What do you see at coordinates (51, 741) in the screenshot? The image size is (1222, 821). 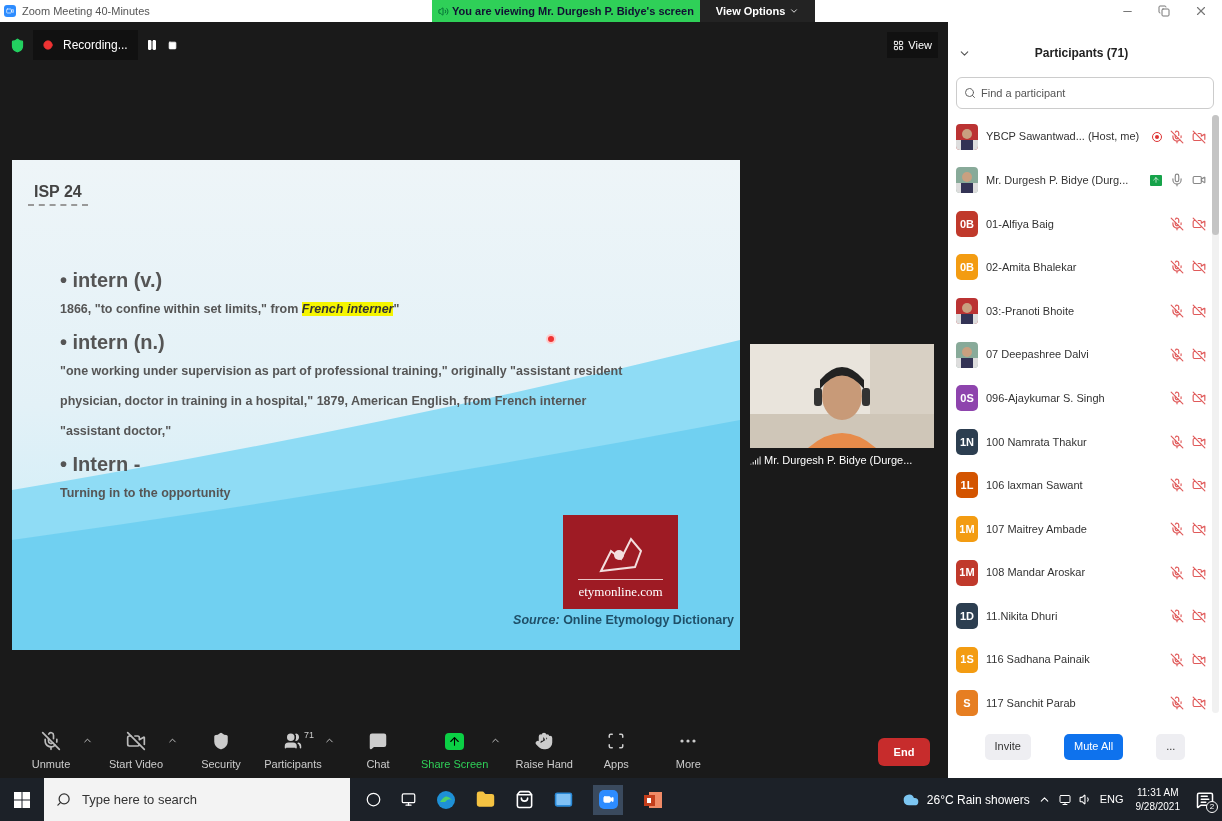 I see `mic-muted-icon` at bounding box center [51, 741].